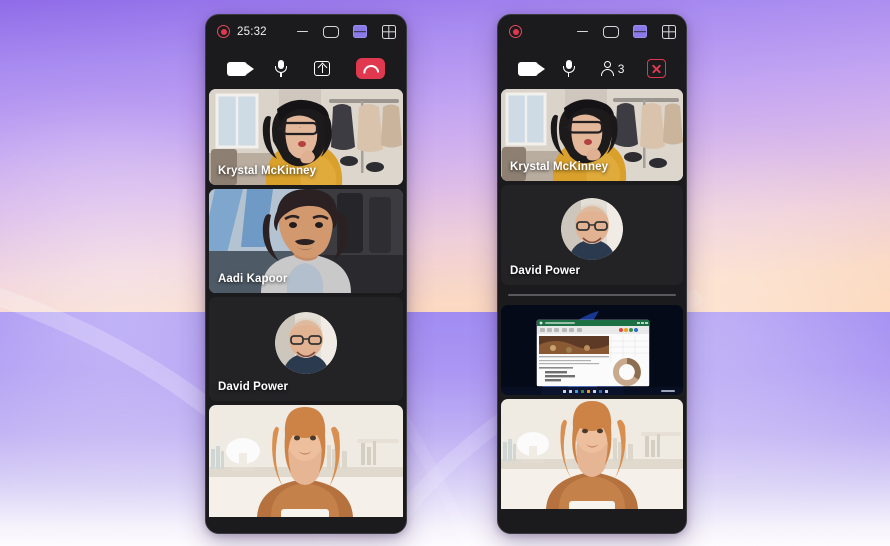  What do you see at coordinates (621, 68) in the screenshot?
I see `participant-count: 3` at bounding box center [621, 68].